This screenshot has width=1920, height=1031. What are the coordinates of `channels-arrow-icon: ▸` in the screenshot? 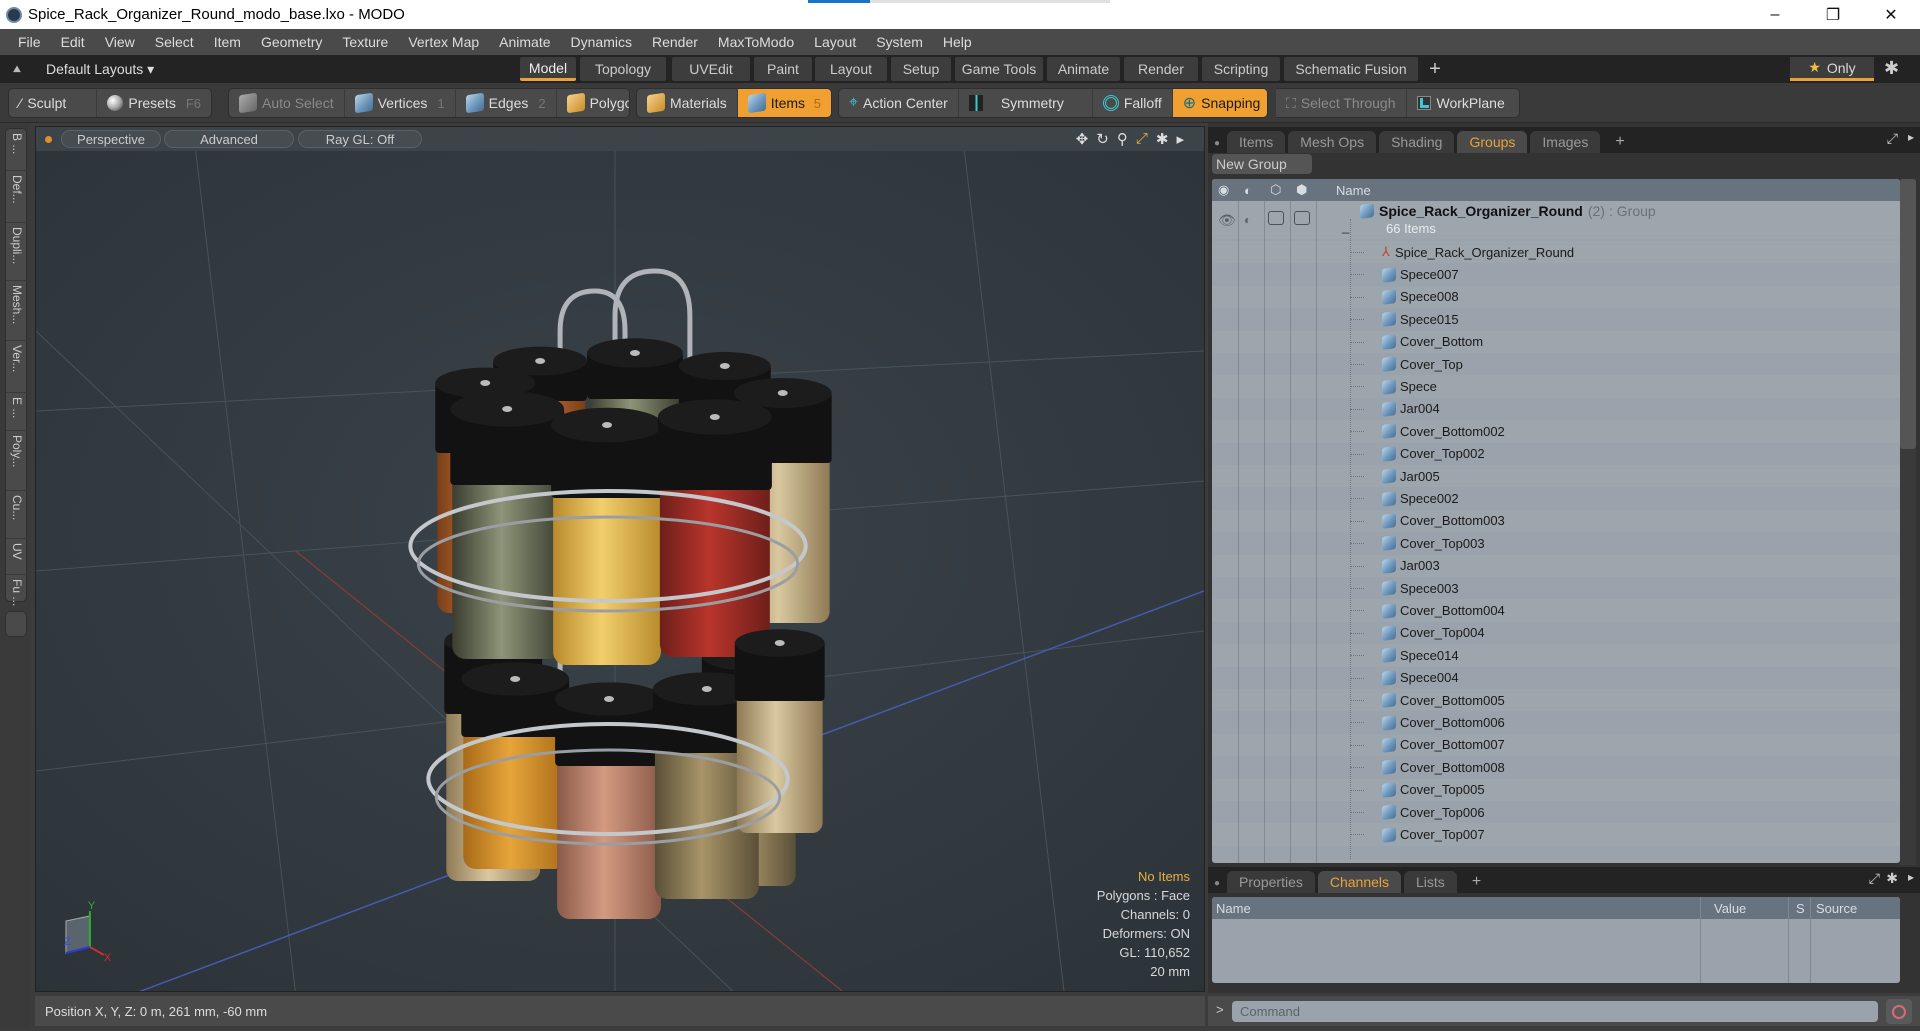 It's located at (1911, 877).